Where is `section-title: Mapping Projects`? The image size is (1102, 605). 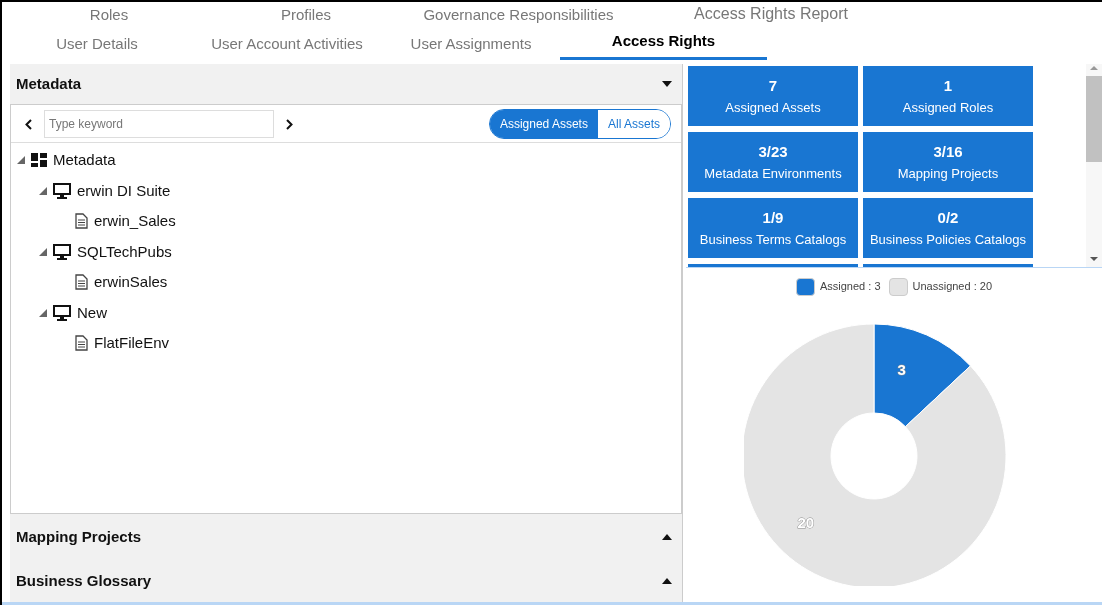
section-title: Mapping Projects is located at coordinates (79, 536).